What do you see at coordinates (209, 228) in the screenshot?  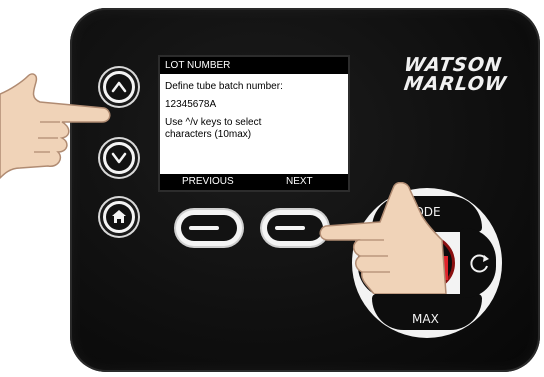 I see `softkey-previous-button` at bounding box center [209, 228].